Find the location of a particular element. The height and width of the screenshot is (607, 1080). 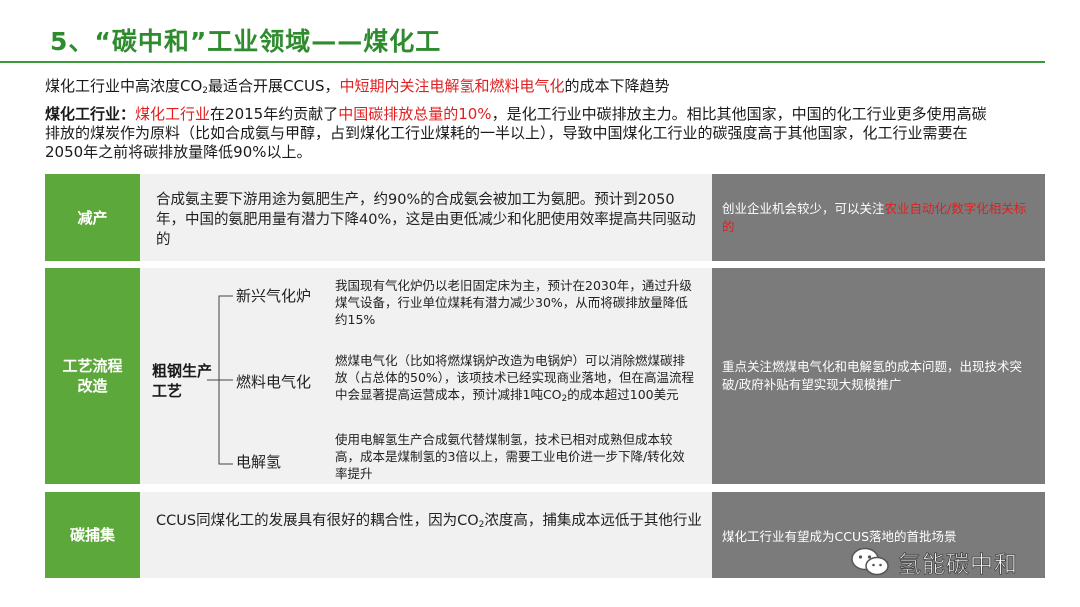

row-label-capture: 碳捕集 is located at coordinates (92, 535).